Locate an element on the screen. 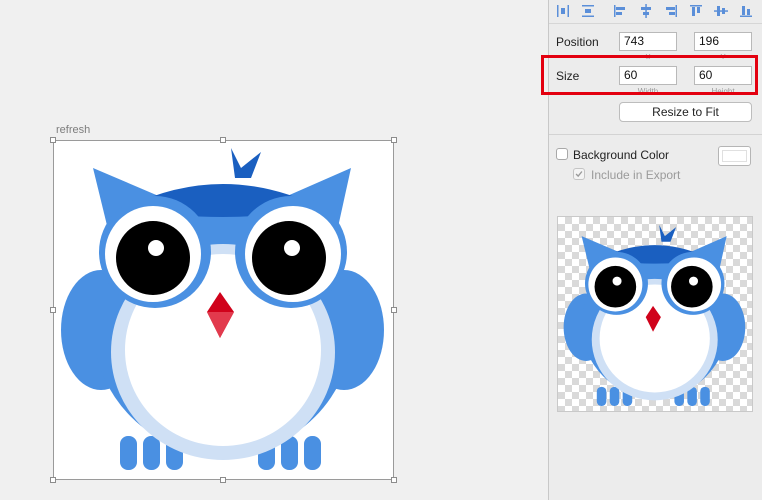 The width and height of the screenshot is (762, 500). align-top-icon is located at coordinates (696, 11).